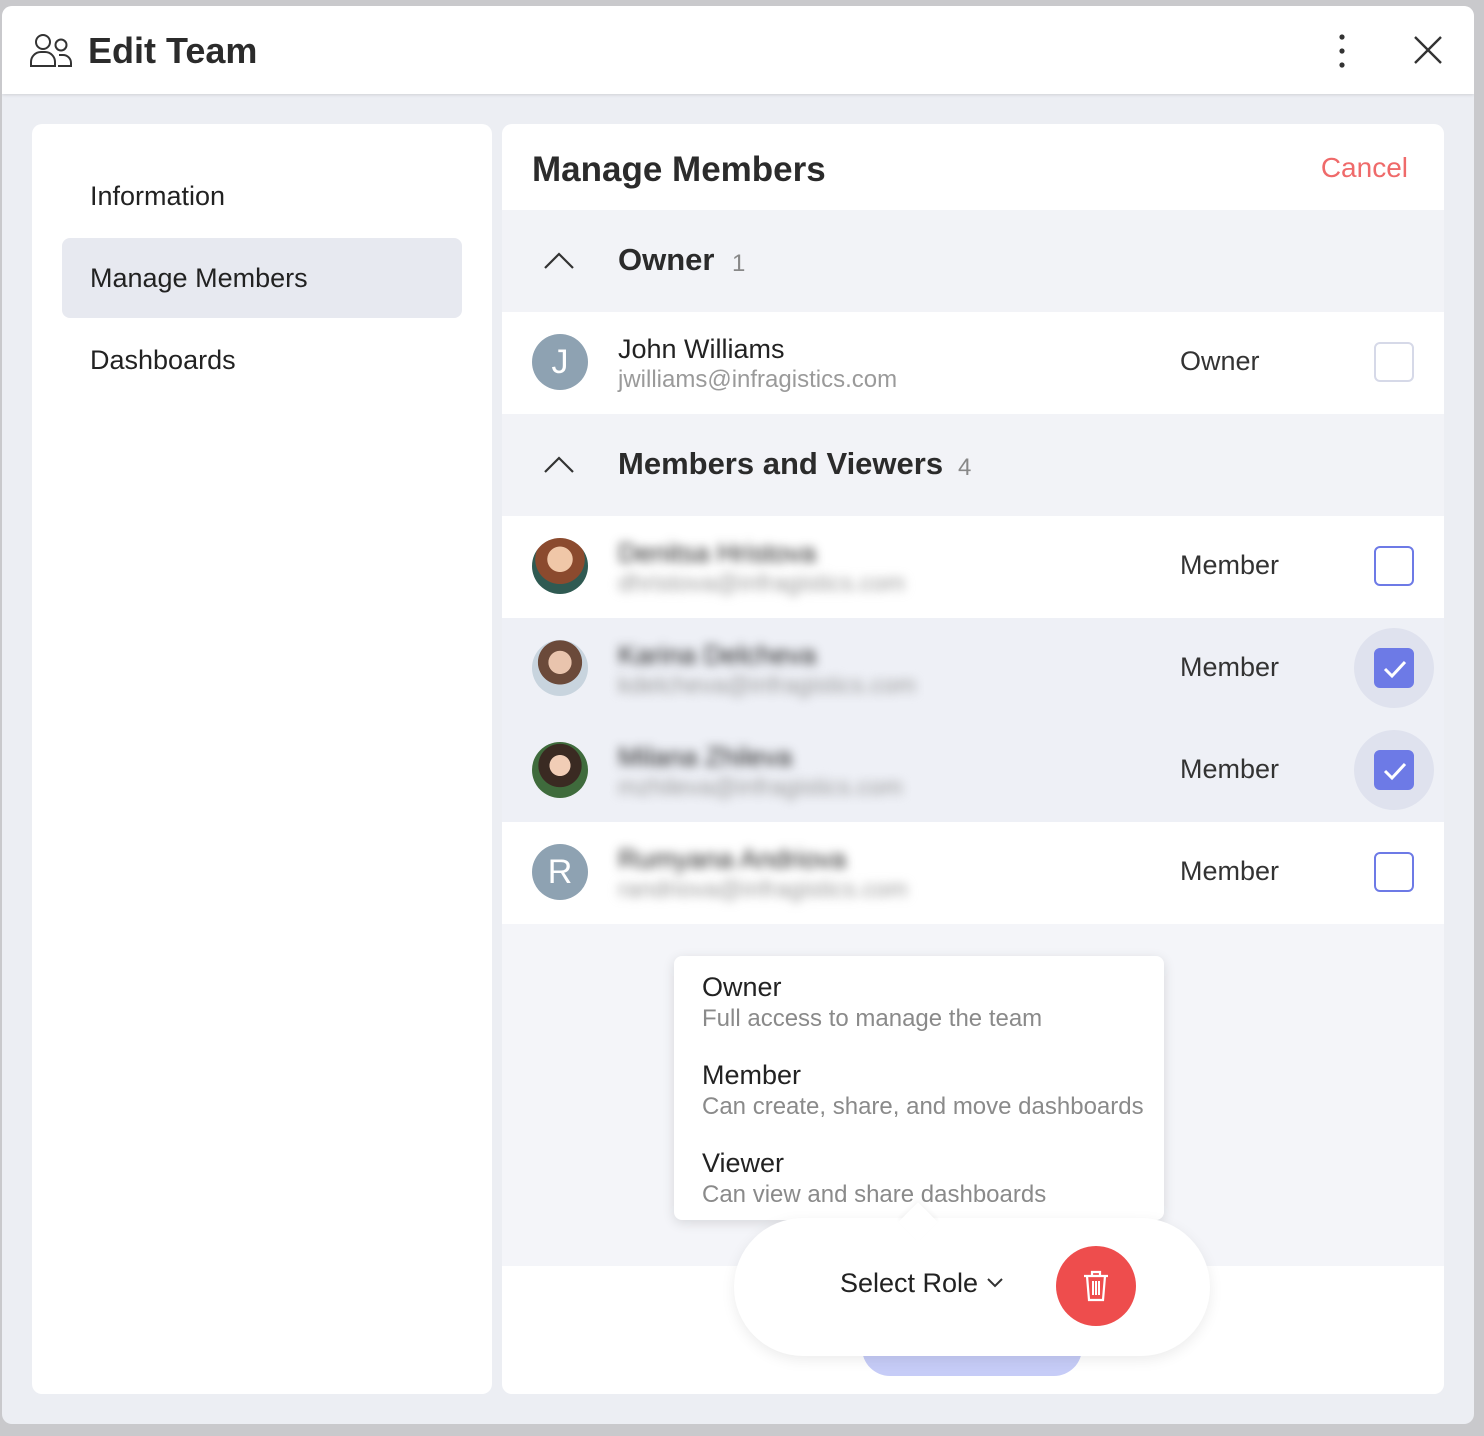  What do you see at coordinates (763, 889) in the screenshot?
I see `member-email: randriova@infragistics.com` at bounding box center [763, 889].